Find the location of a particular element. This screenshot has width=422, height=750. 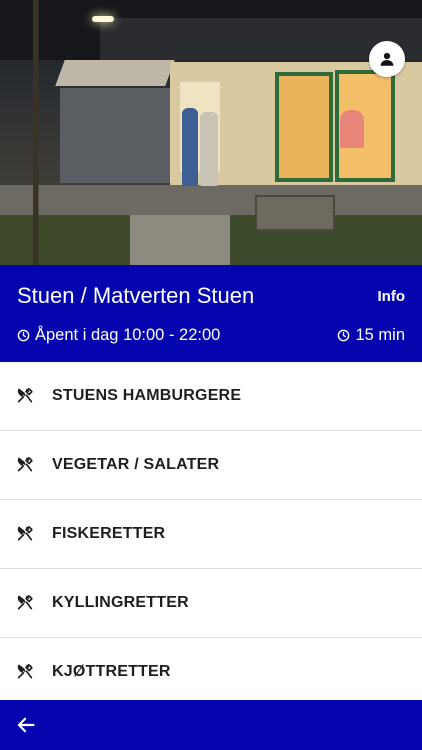

category-label: FISKERETTER is located at coordinates (109, 533).